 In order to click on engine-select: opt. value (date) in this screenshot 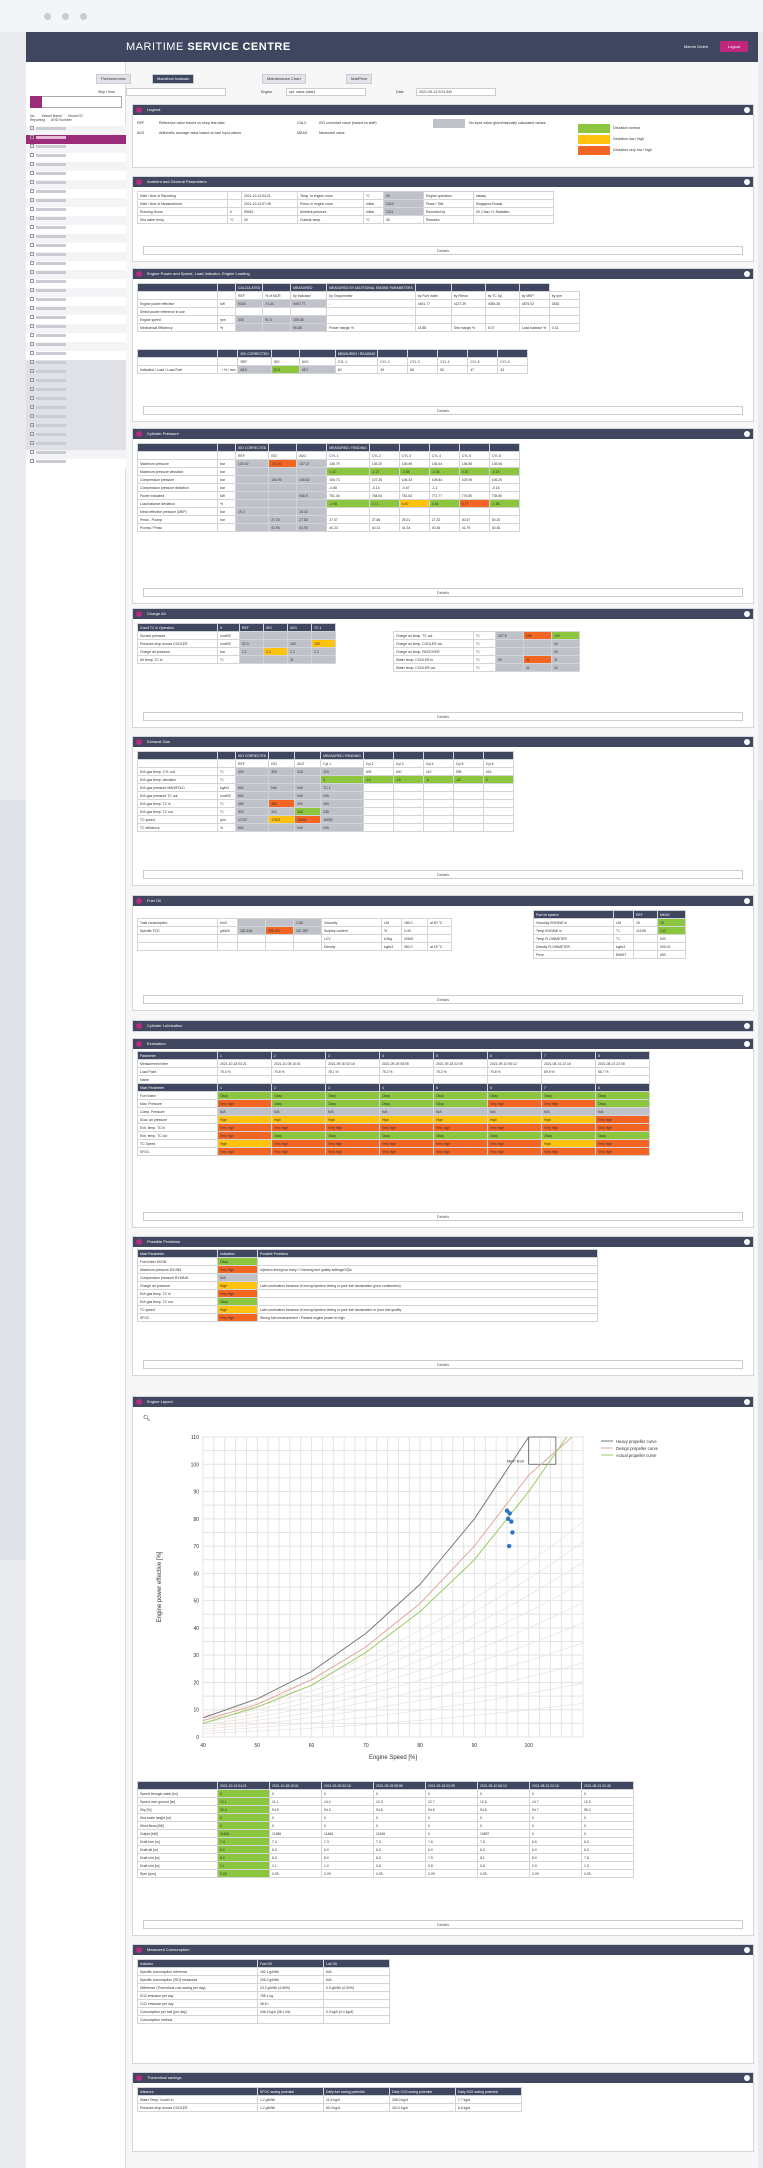, I will do `click(326, 92)`.